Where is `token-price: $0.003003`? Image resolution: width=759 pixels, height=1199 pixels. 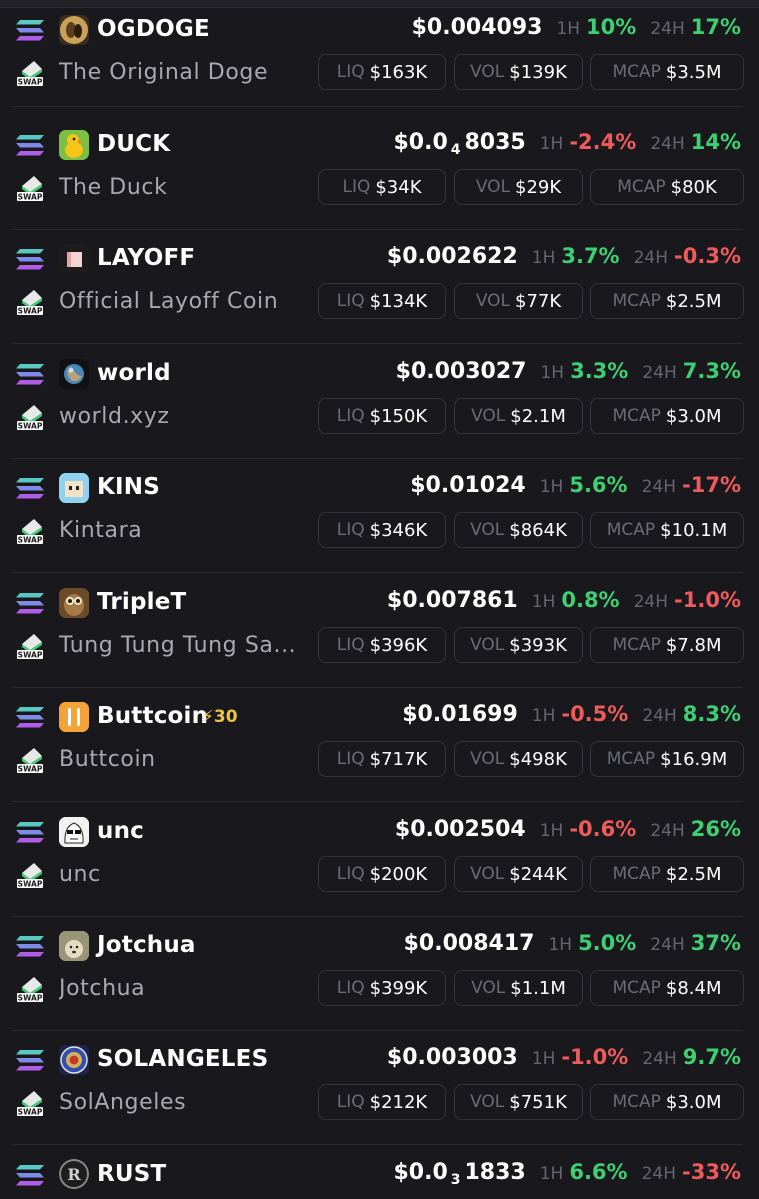
token-price: $0.003003 is located at coordinates (452, 1057).